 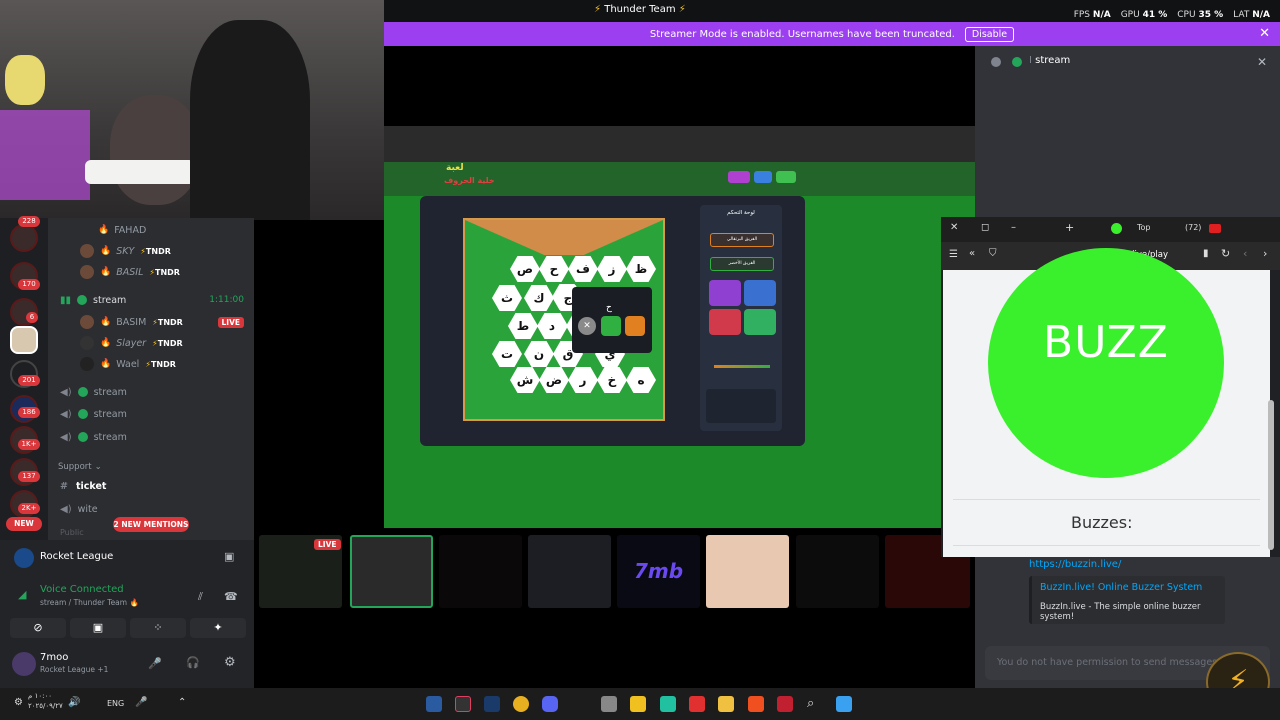 I want to click on reload-icon: ↻, so click(x=1225, y=253).